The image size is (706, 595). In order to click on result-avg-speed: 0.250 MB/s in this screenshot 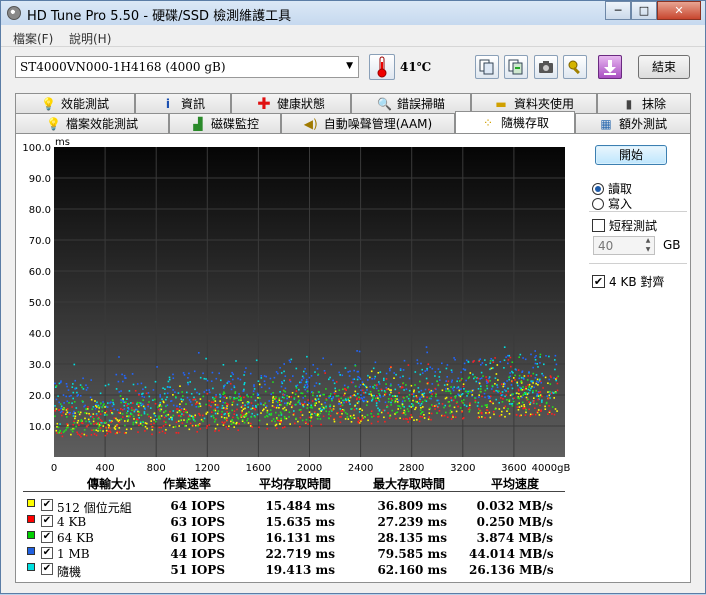, I will do `click(514, 522)`.